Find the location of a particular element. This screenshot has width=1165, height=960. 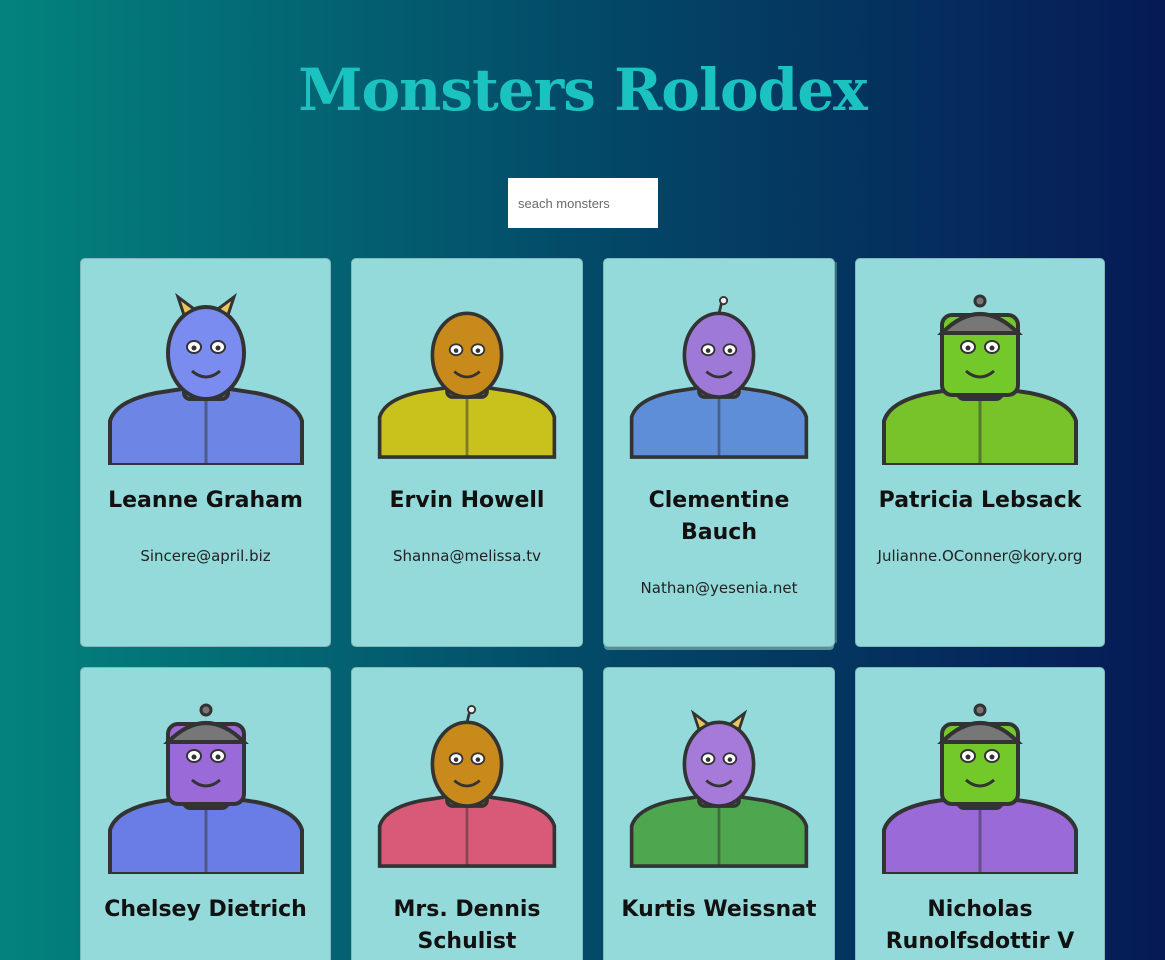

monster-name: Ervin Howell is located at coordinates (467, 500).